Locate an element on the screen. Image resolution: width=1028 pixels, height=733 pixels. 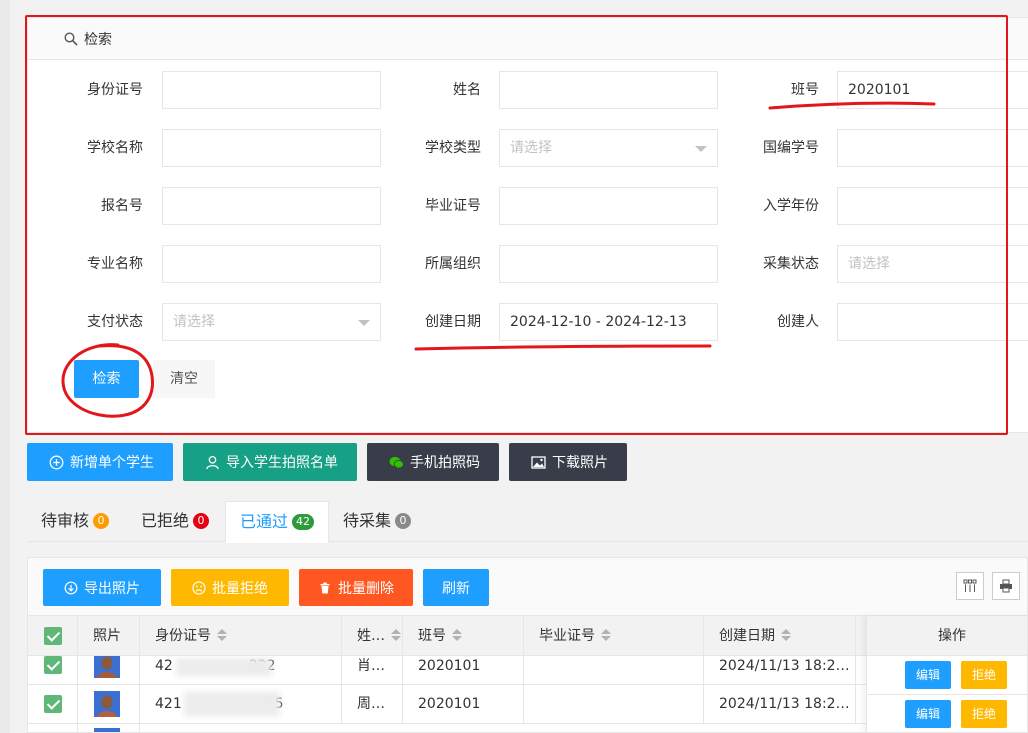
refresh-label: 刷新 is located at coordinates (456, 588).